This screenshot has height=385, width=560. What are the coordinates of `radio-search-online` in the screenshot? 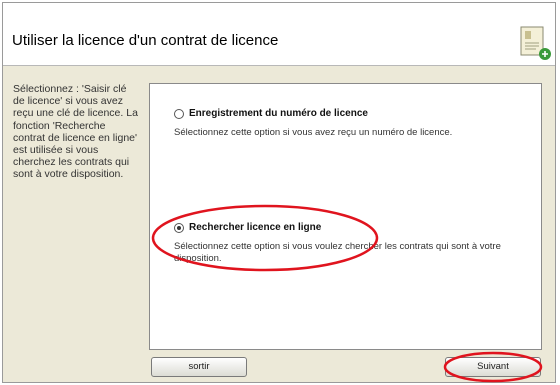 It's located at (179, 227).